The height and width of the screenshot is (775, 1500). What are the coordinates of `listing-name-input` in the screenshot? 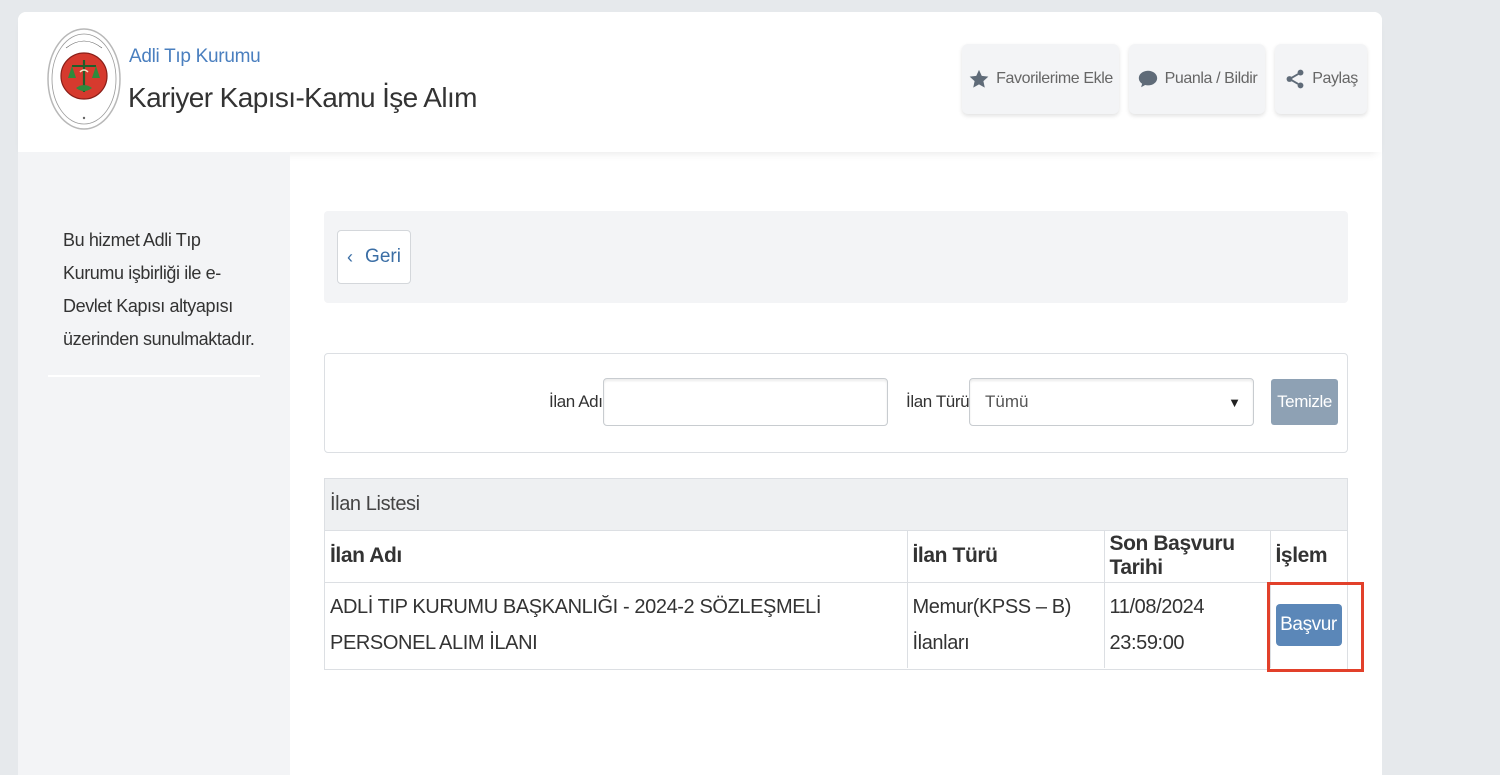 It's located at (745, 402).